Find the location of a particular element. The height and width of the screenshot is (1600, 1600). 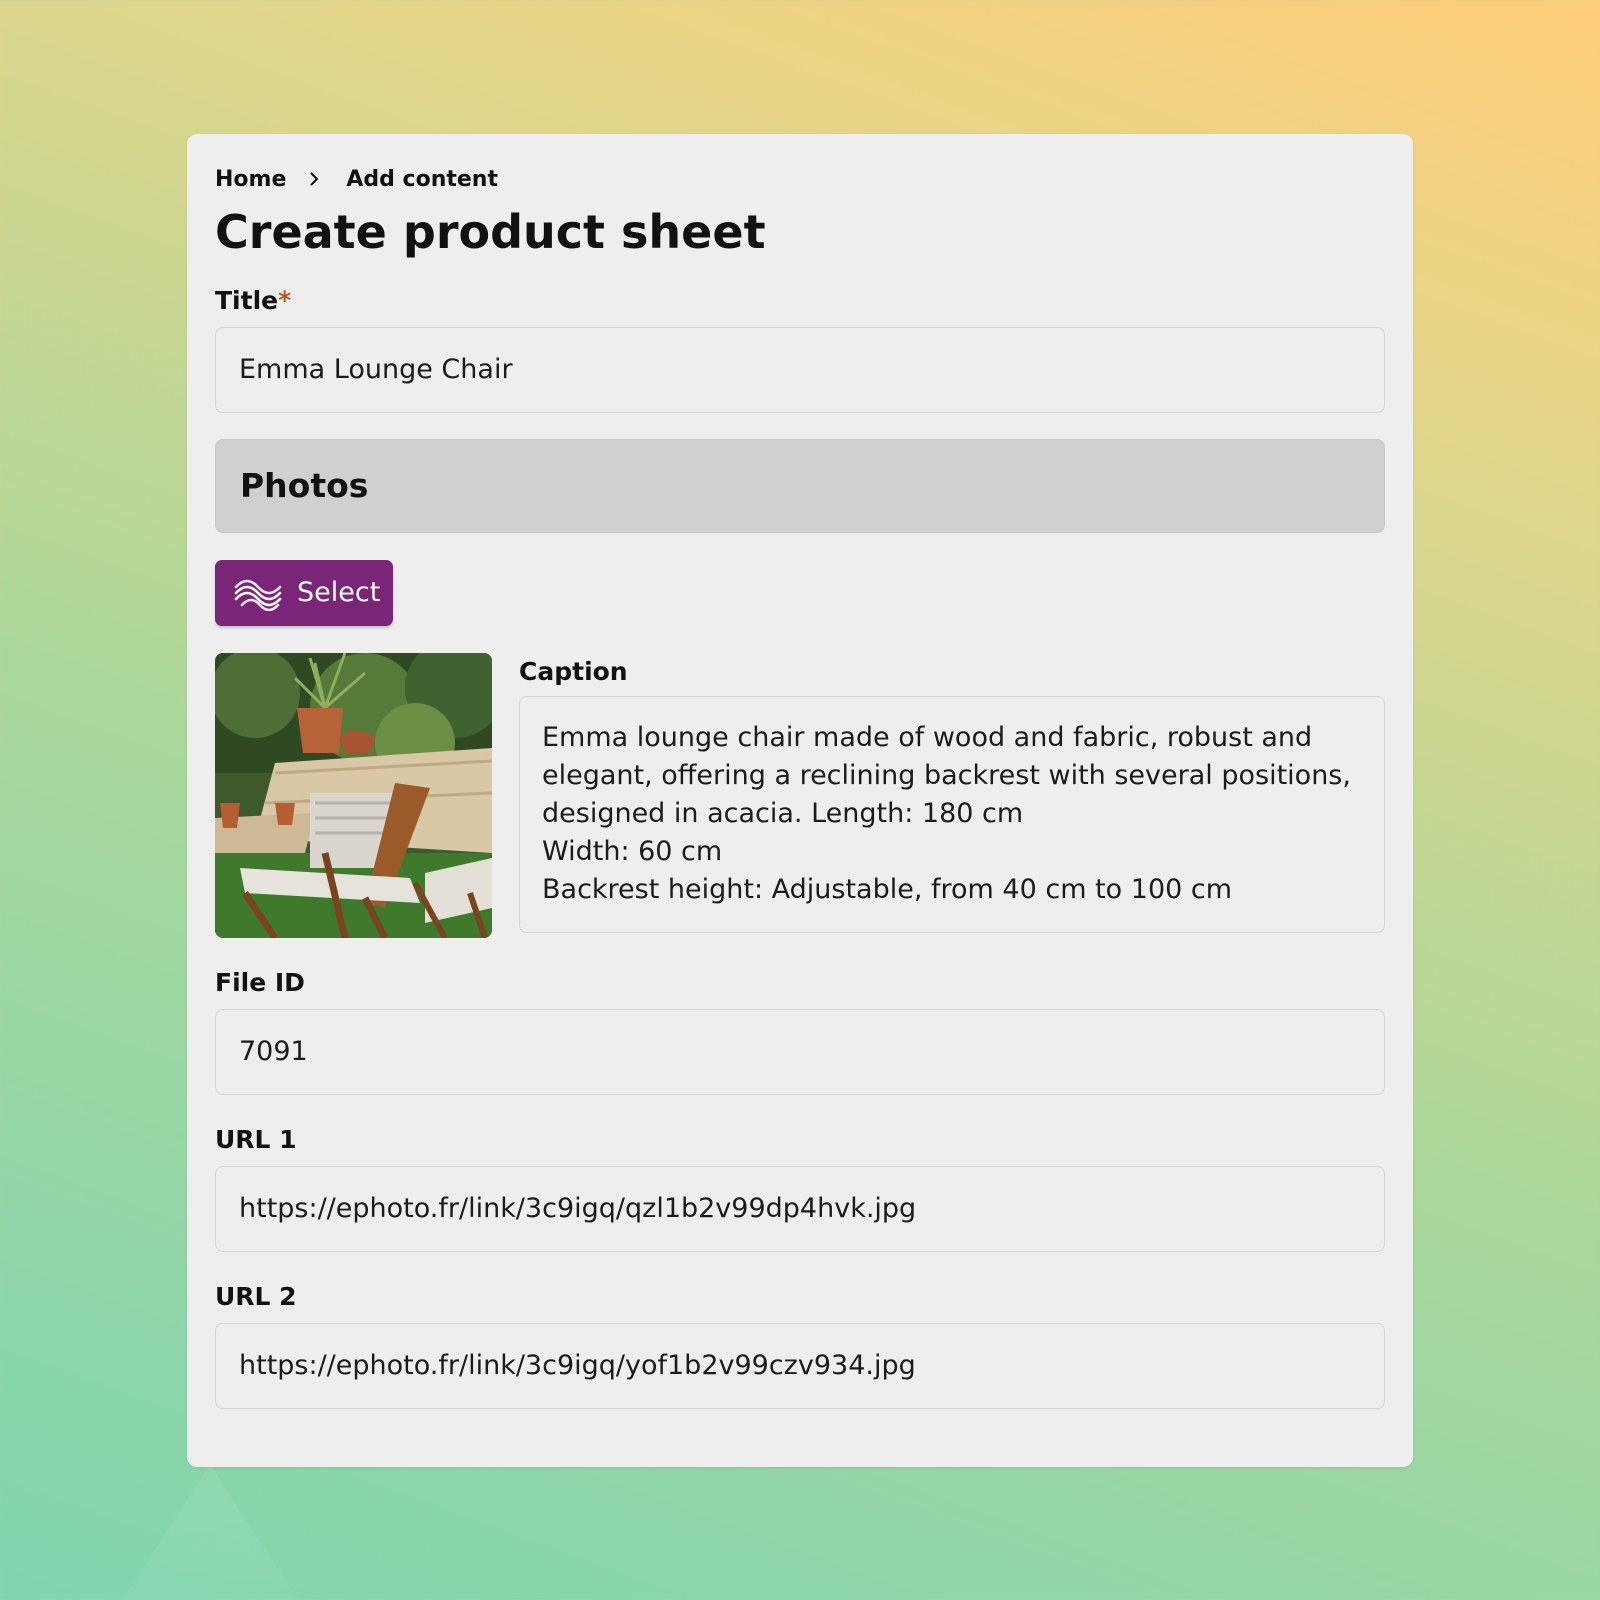

url1-field-group: URL 1 is located at coordinates (800, 1188).